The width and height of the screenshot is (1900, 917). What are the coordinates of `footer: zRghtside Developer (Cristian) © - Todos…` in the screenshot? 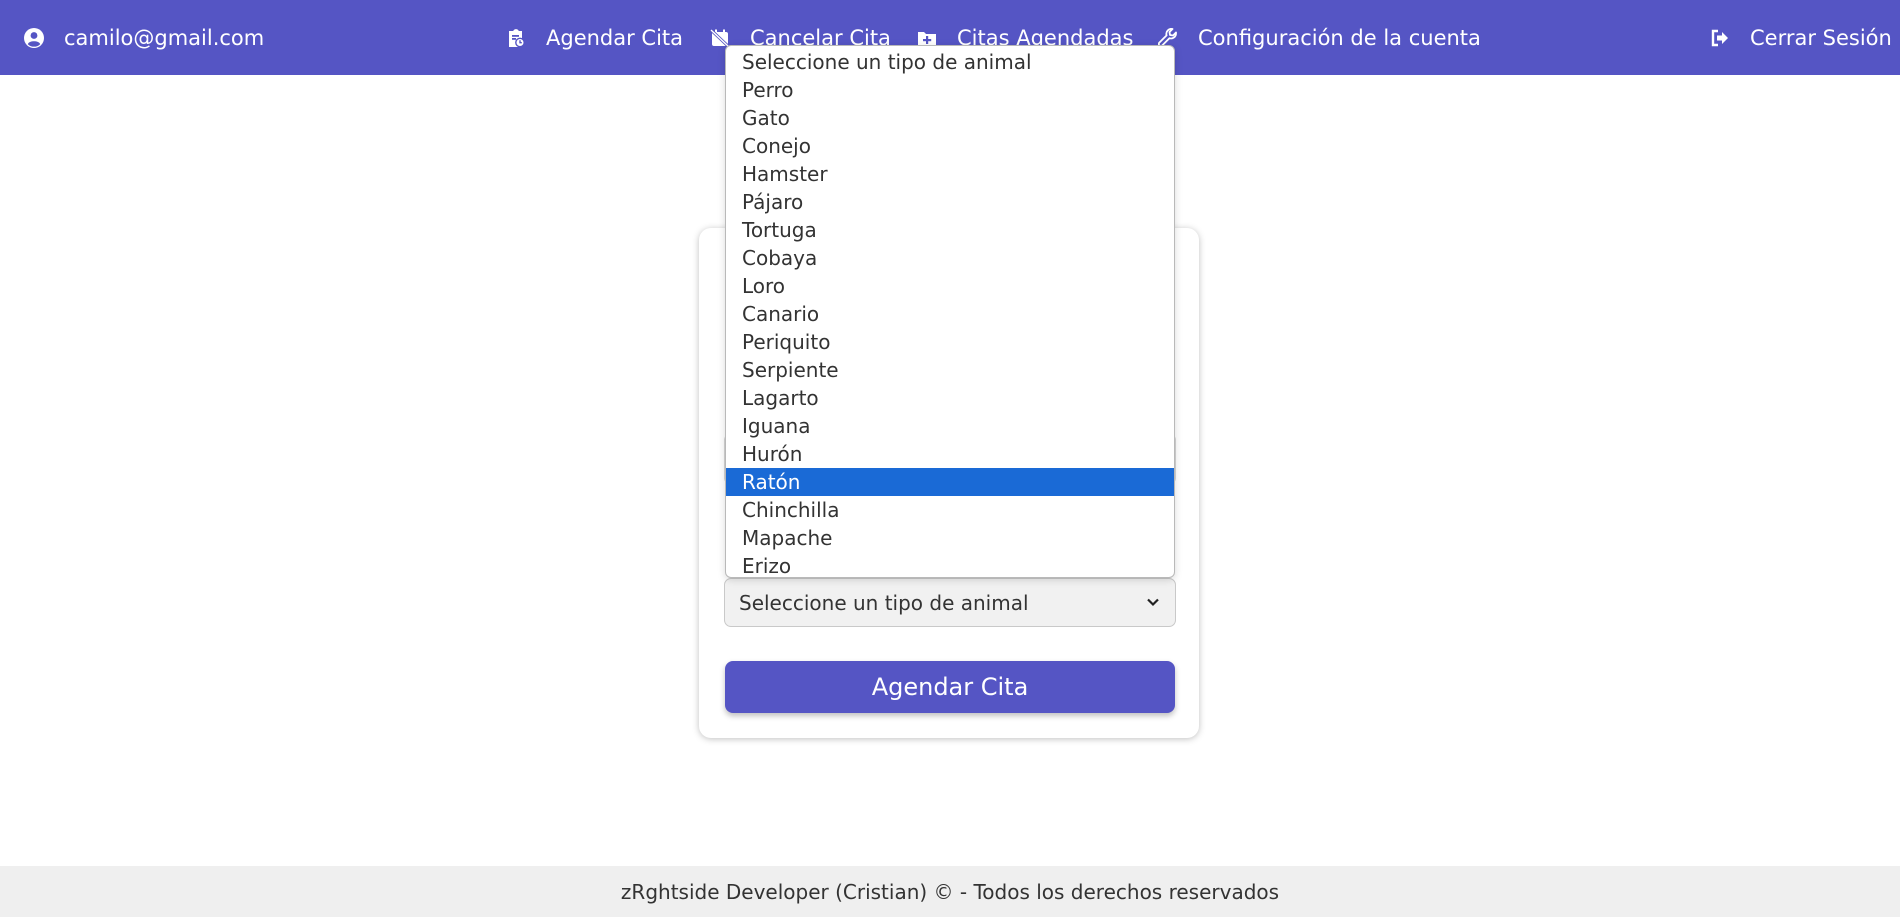 It's located at (950, 891).